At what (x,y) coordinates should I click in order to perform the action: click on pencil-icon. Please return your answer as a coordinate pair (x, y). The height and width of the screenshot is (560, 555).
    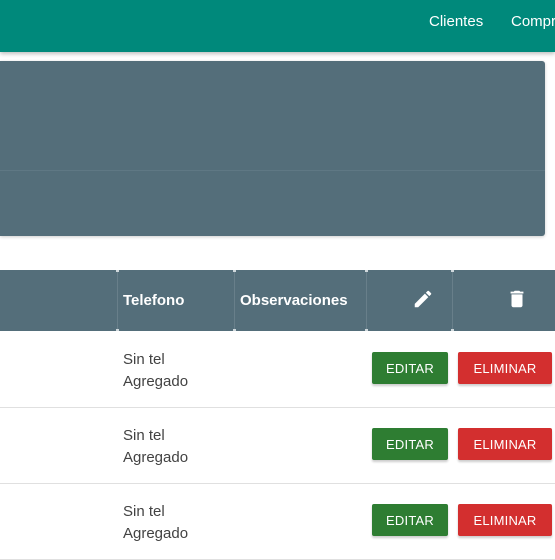
    Looking at the image, I should click on (423, 299).